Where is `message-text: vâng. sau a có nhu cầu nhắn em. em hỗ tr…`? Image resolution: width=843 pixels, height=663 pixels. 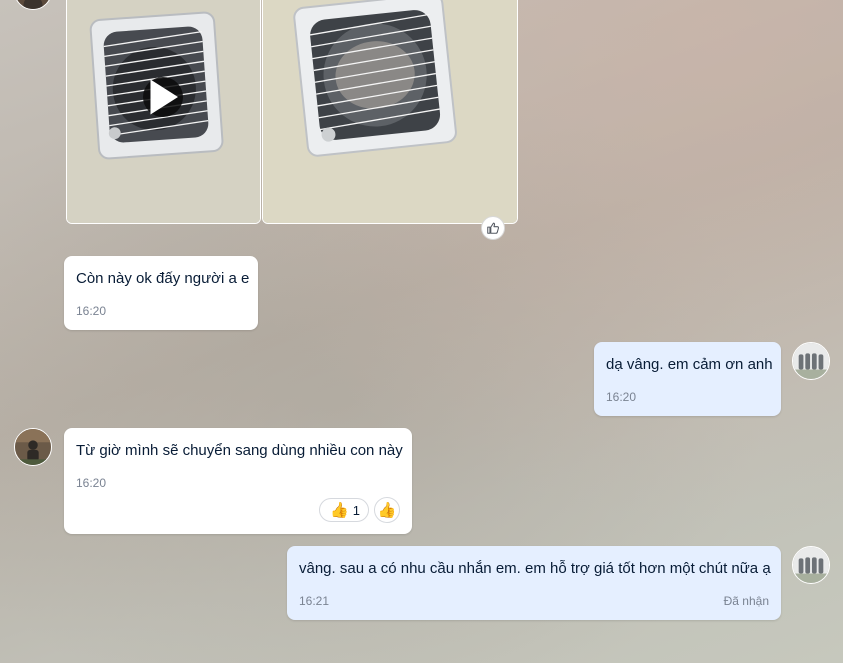 message-text: vâng. sau a có nhu cầu nhắn em. em hỗ tr… is located at coordinates (535, 568).